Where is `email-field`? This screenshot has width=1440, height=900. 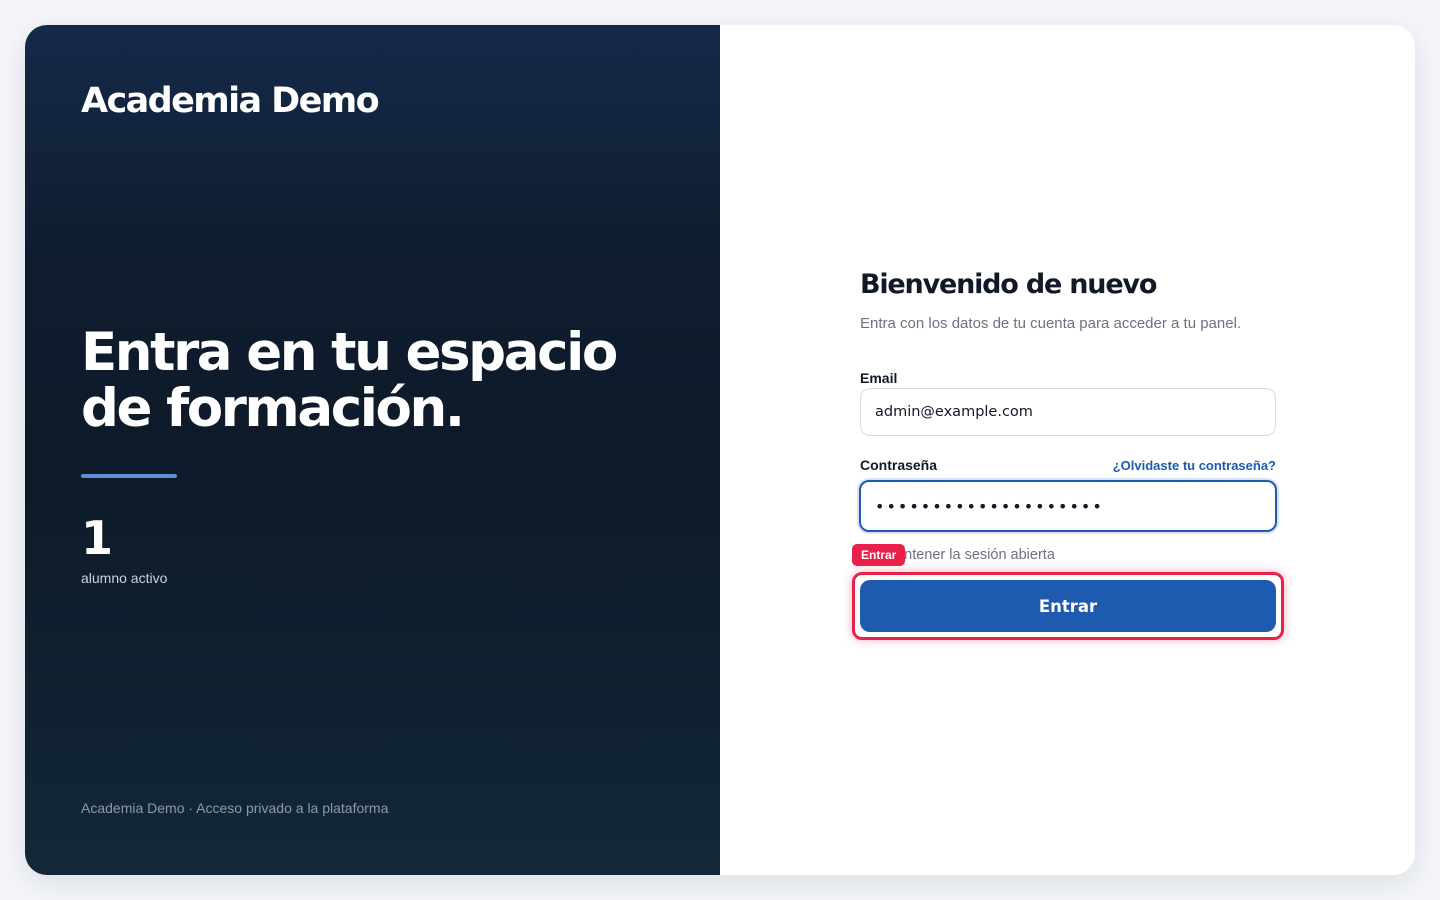 email-field is located at coordinates (1068, 412).